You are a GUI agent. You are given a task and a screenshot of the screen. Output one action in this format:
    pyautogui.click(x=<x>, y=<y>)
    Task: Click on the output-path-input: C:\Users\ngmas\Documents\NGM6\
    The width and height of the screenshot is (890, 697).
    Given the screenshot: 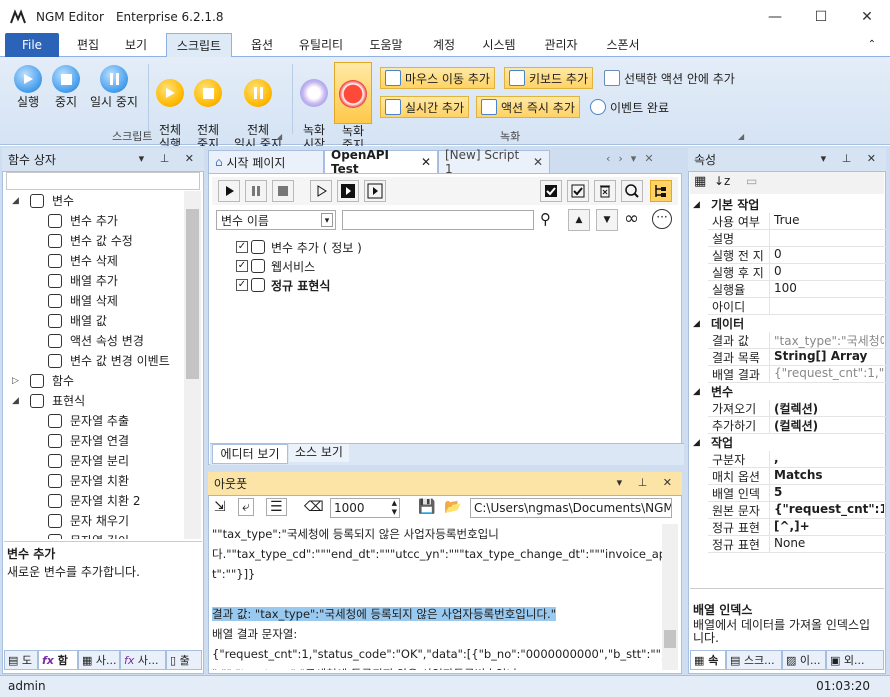 What is the action you would take?
    pyautogui.click(x=571, y=508)
    